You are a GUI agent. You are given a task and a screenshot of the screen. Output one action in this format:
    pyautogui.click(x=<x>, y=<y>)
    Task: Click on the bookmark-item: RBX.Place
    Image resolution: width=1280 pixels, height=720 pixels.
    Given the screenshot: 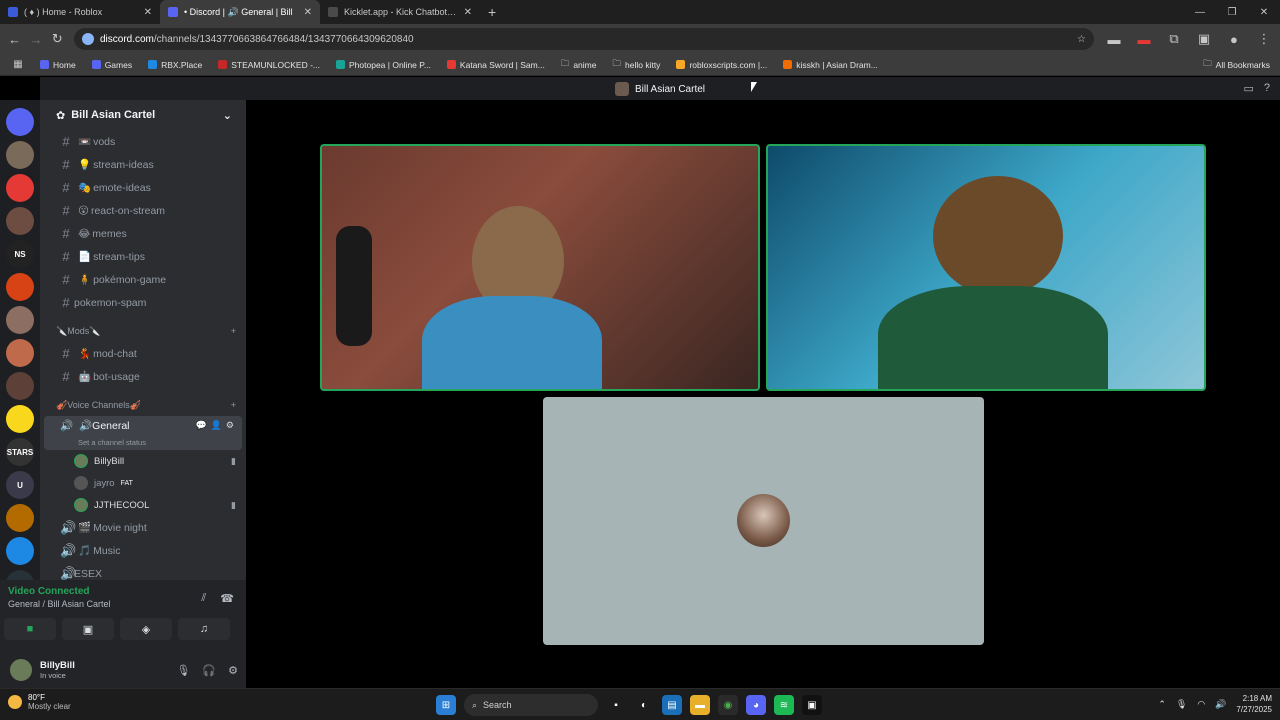 What is the action you would take?
    pyautogui.click(x=175, y=65)
    